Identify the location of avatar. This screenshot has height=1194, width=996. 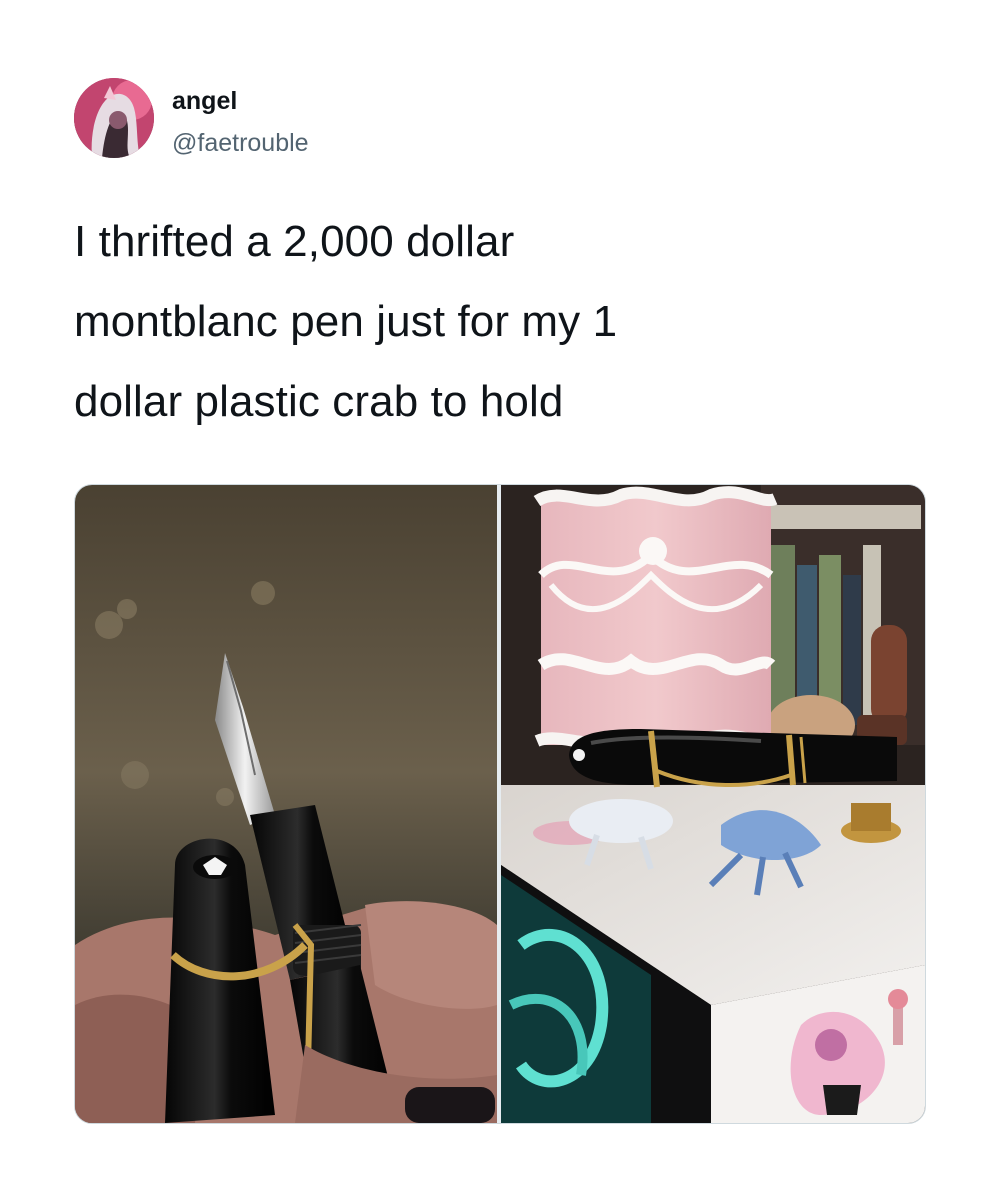
(114, 118).